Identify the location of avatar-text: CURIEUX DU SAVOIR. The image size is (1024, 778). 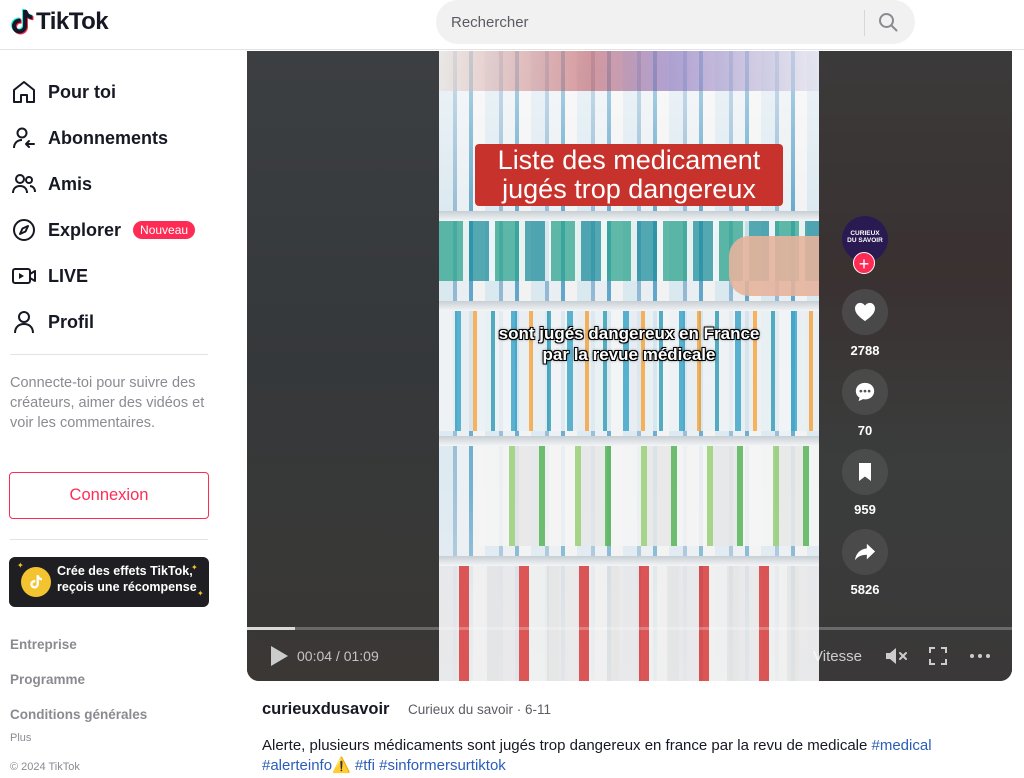
(865, 237).